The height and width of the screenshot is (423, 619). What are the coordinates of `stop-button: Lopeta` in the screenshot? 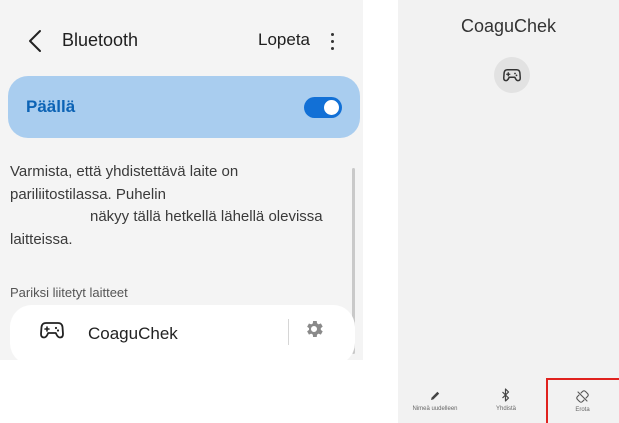 It's located at (284, 40).